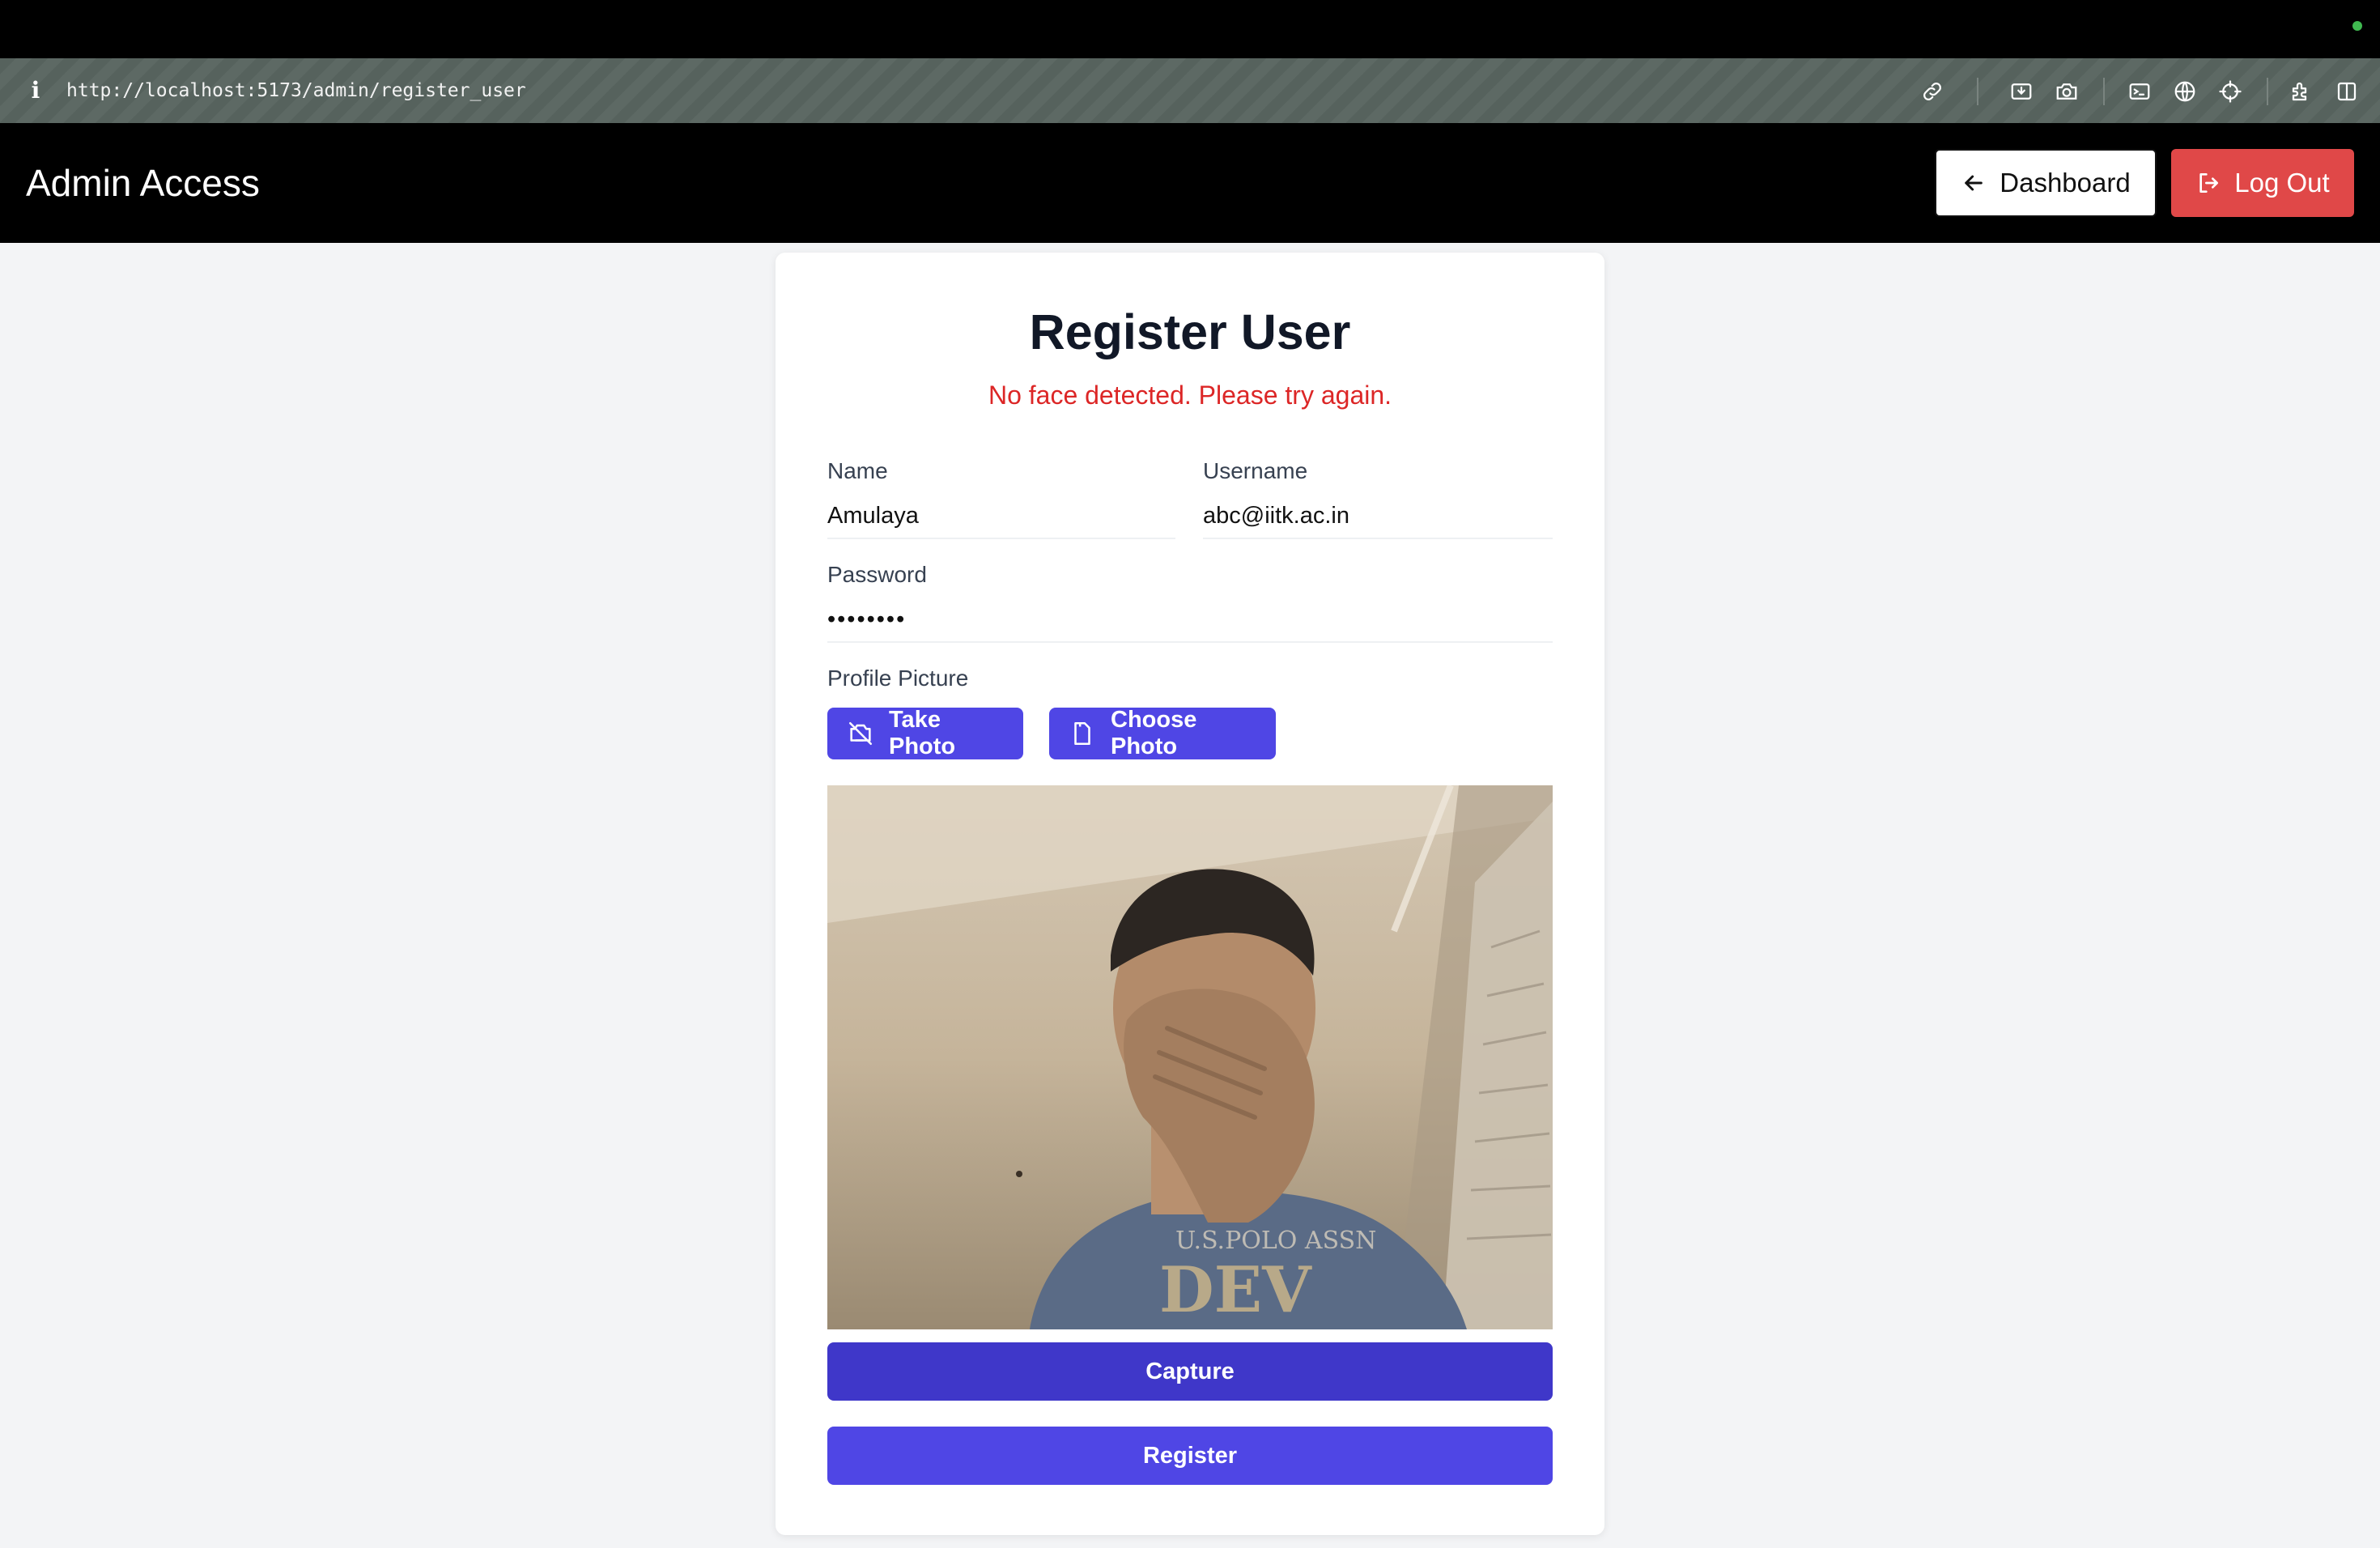  I want to click on info-icon: i, so click(36, 91).